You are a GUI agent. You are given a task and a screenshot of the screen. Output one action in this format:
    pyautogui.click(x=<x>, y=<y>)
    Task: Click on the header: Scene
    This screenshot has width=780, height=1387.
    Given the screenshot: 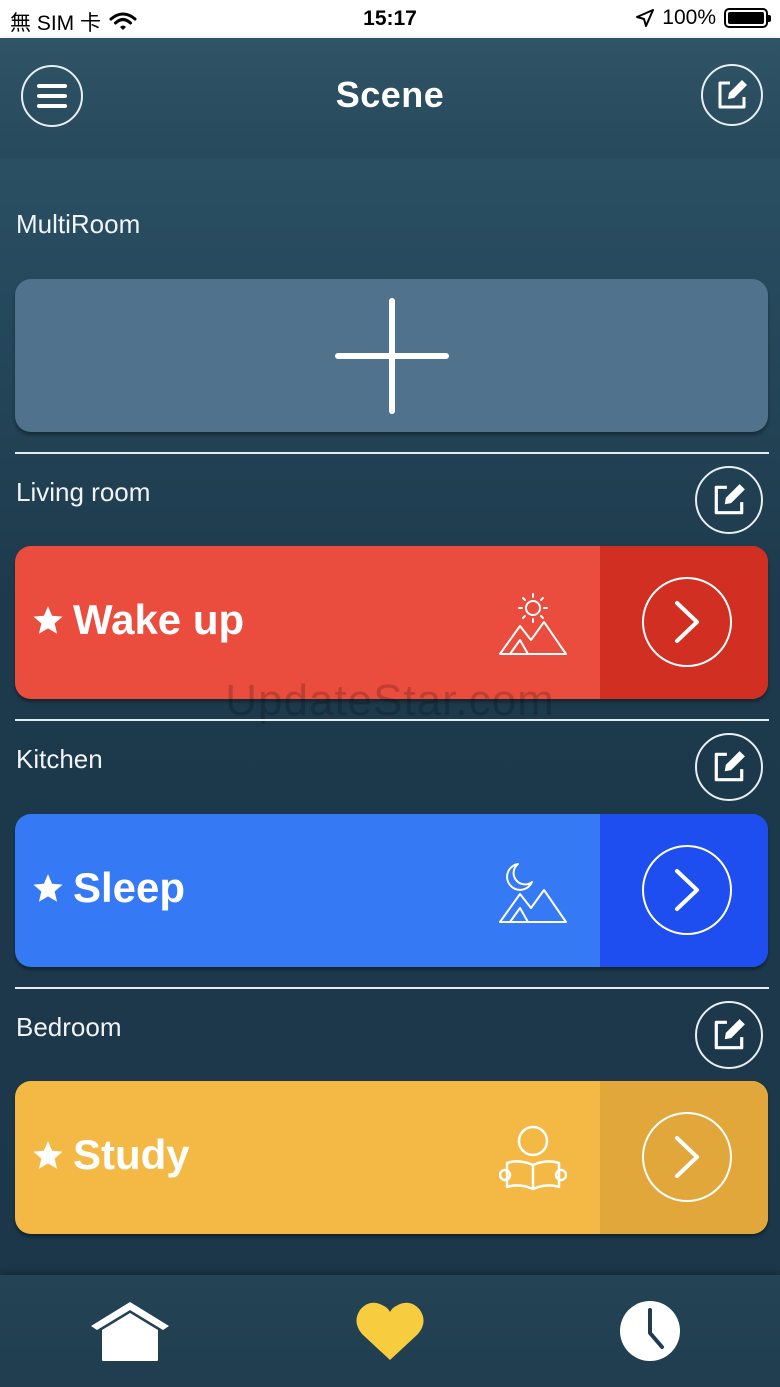 What is the action you would take?
    pyautogui.click(x=390, y=98)
    